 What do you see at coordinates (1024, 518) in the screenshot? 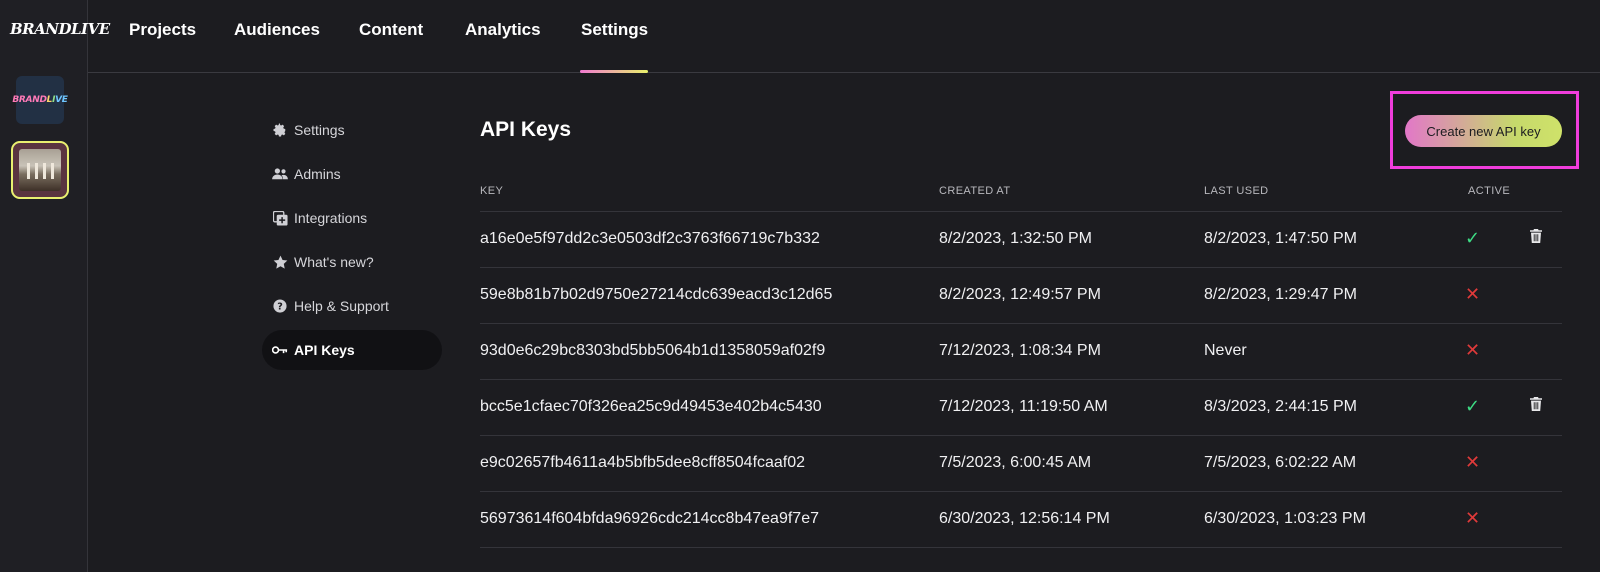
I see `created-at-value: 6/30/2023, 12:56:14 PM` at bounding box center [1024, 518].